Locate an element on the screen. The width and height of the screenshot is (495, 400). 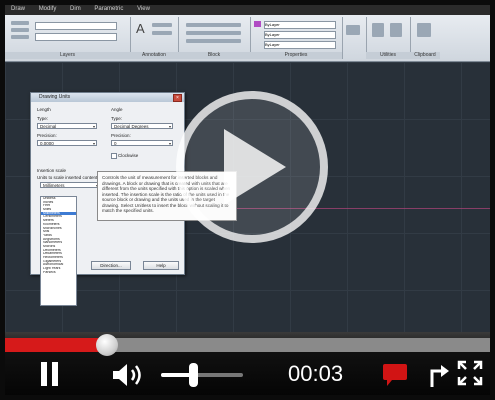
ribbon-panel-utilities: Utilities is located at coordinates (388, 38).